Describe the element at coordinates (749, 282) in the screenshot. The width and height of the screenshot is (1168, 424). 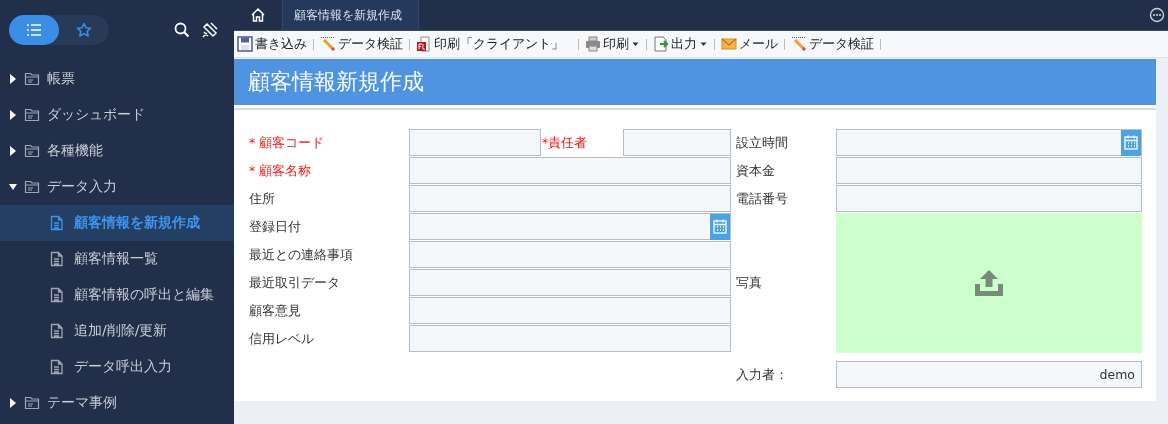
I see `field-label: 写真` at that location.